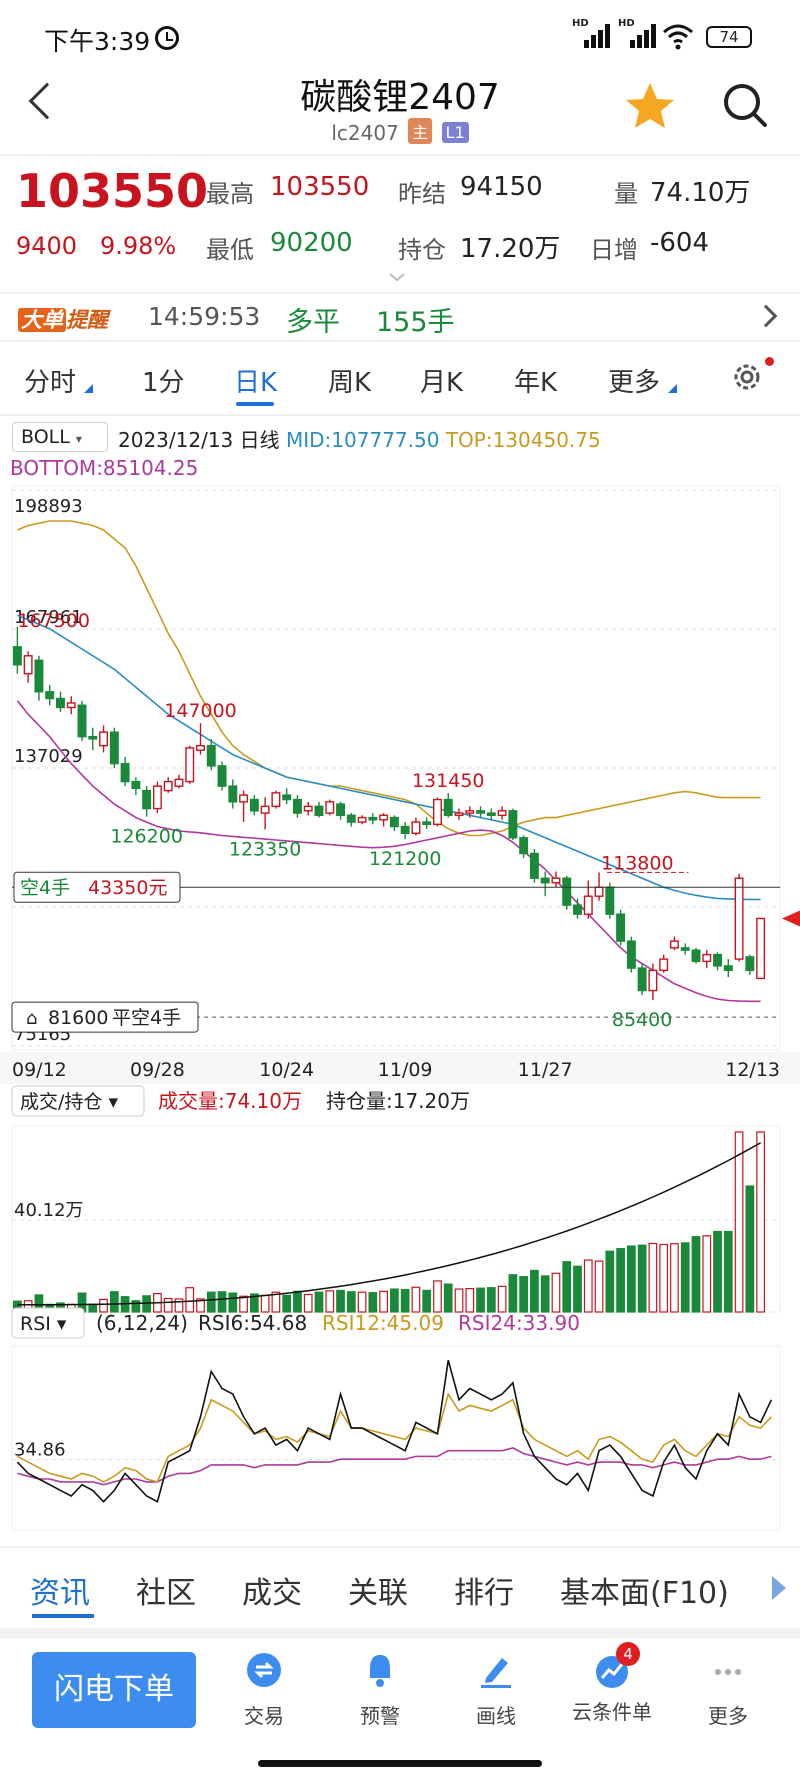  Describe the element at coordinates (400, 415) in the screenshot. I see `divider` at that location.